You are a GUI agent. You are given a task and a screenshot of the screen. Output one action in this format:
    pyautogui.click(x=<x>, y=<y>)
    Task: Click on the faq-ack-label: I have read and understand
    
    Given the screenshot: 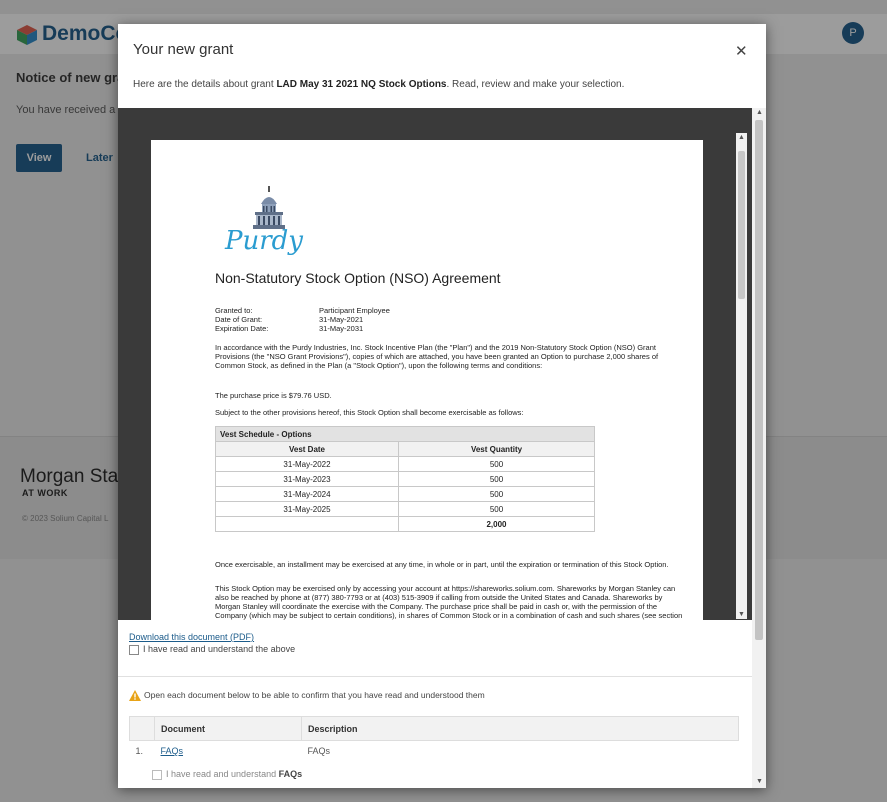 What is the action you would take?
    pyautogui.click(x=222, y=774)
    